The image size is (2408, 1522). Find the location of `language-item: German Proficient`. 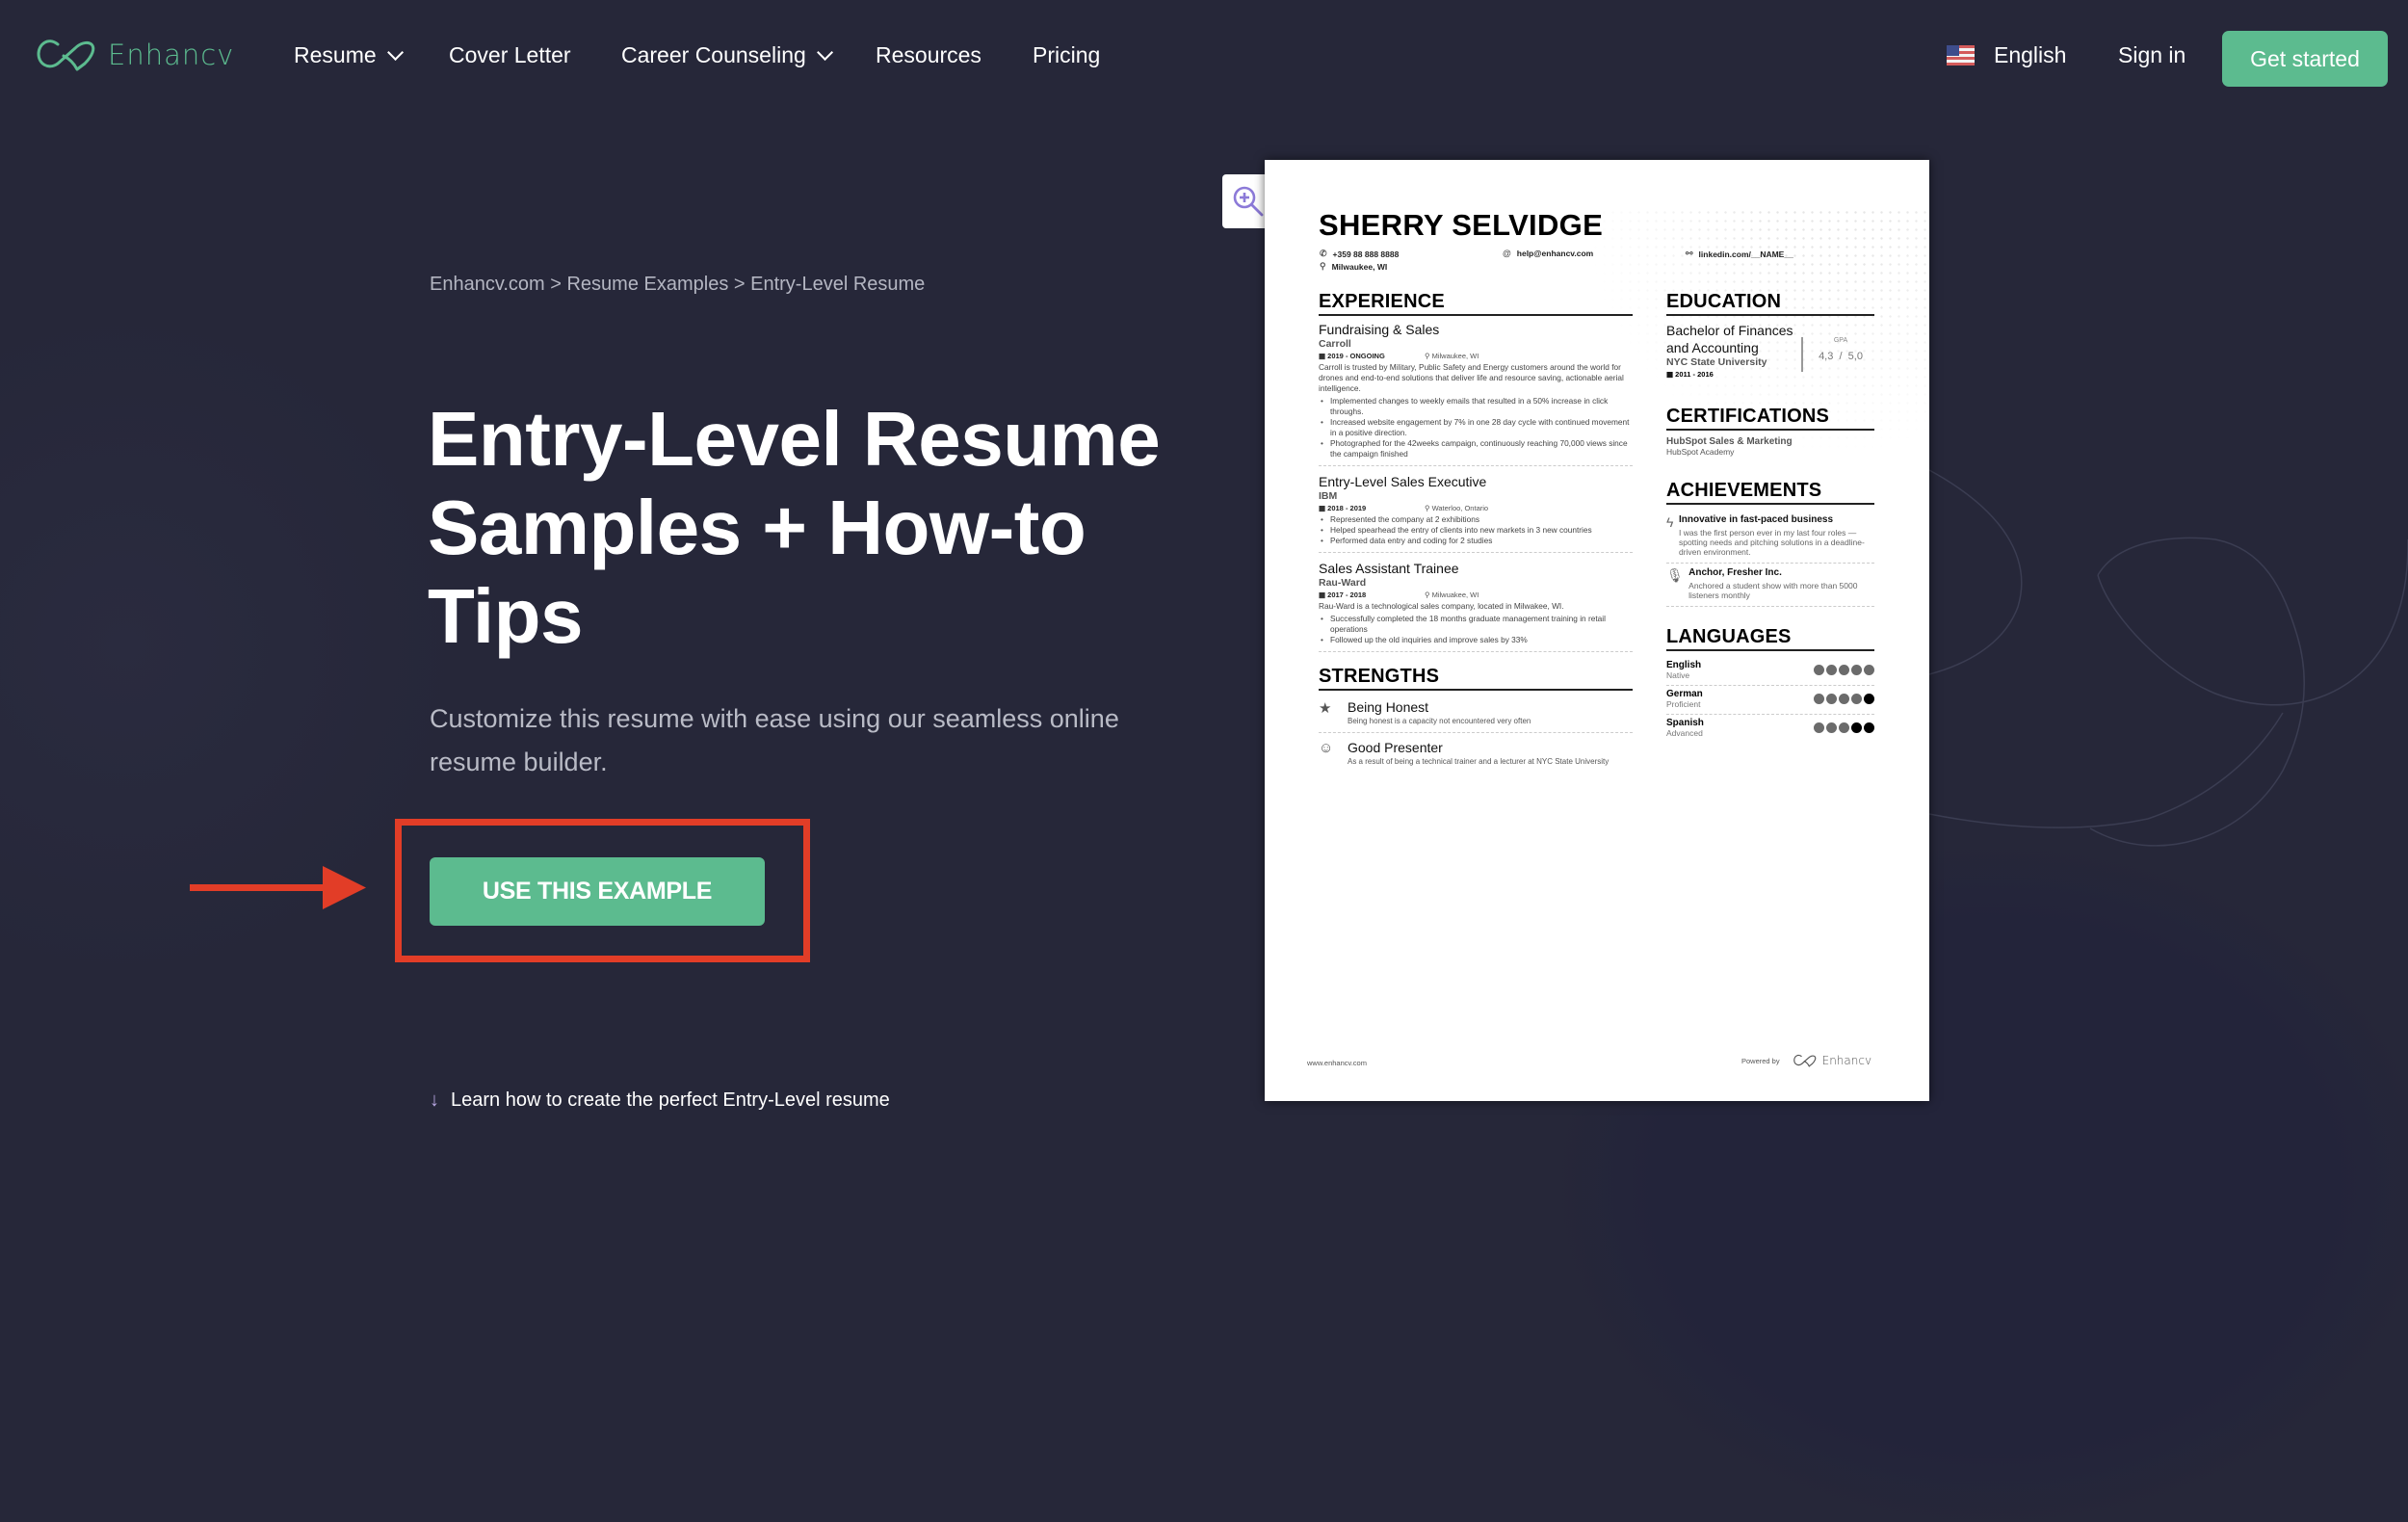

language-item: German Proficient is located at coordinates (1770, 701).